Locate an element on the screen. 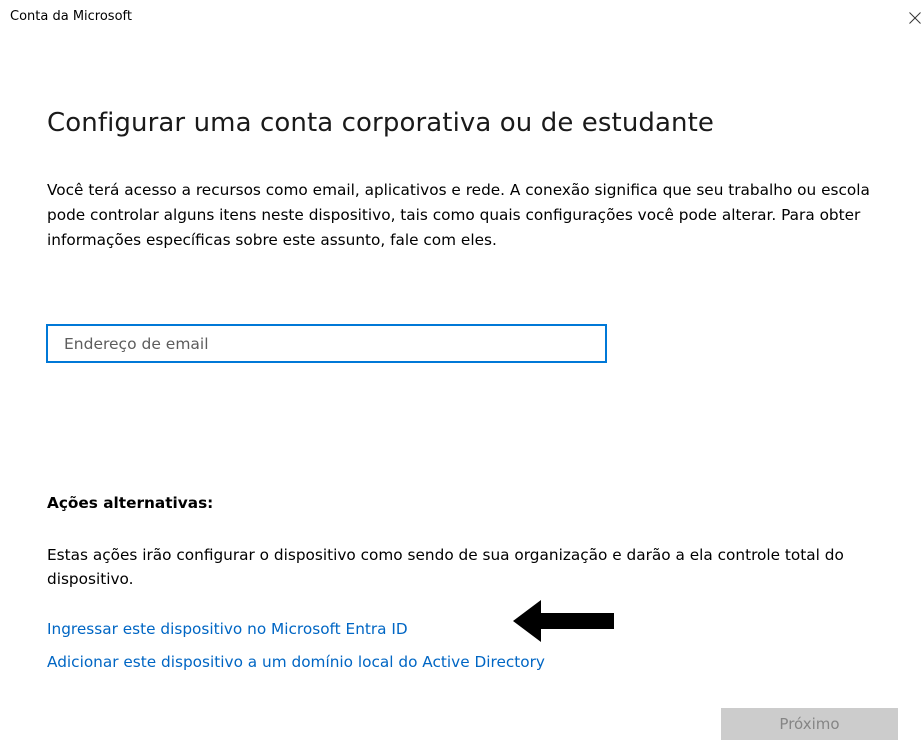  window-title: Conta da Microsoft is located at coordinates (71, 16).